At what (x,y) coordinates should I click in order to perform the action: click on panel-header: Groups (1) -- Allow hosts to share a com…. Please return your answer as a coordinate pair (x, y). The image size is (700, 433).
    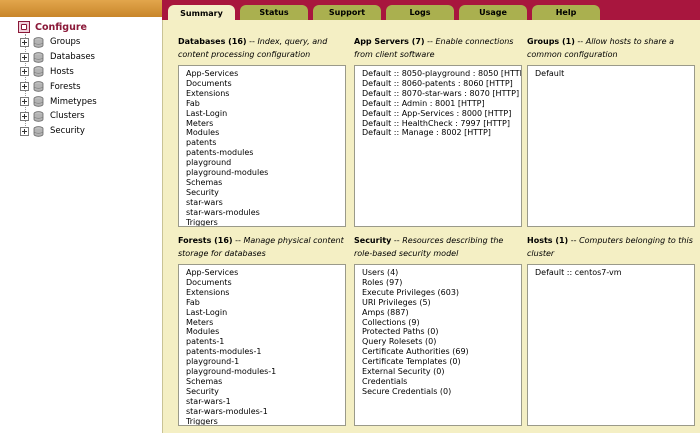
    Looking at the image, I should click on (611, 49).